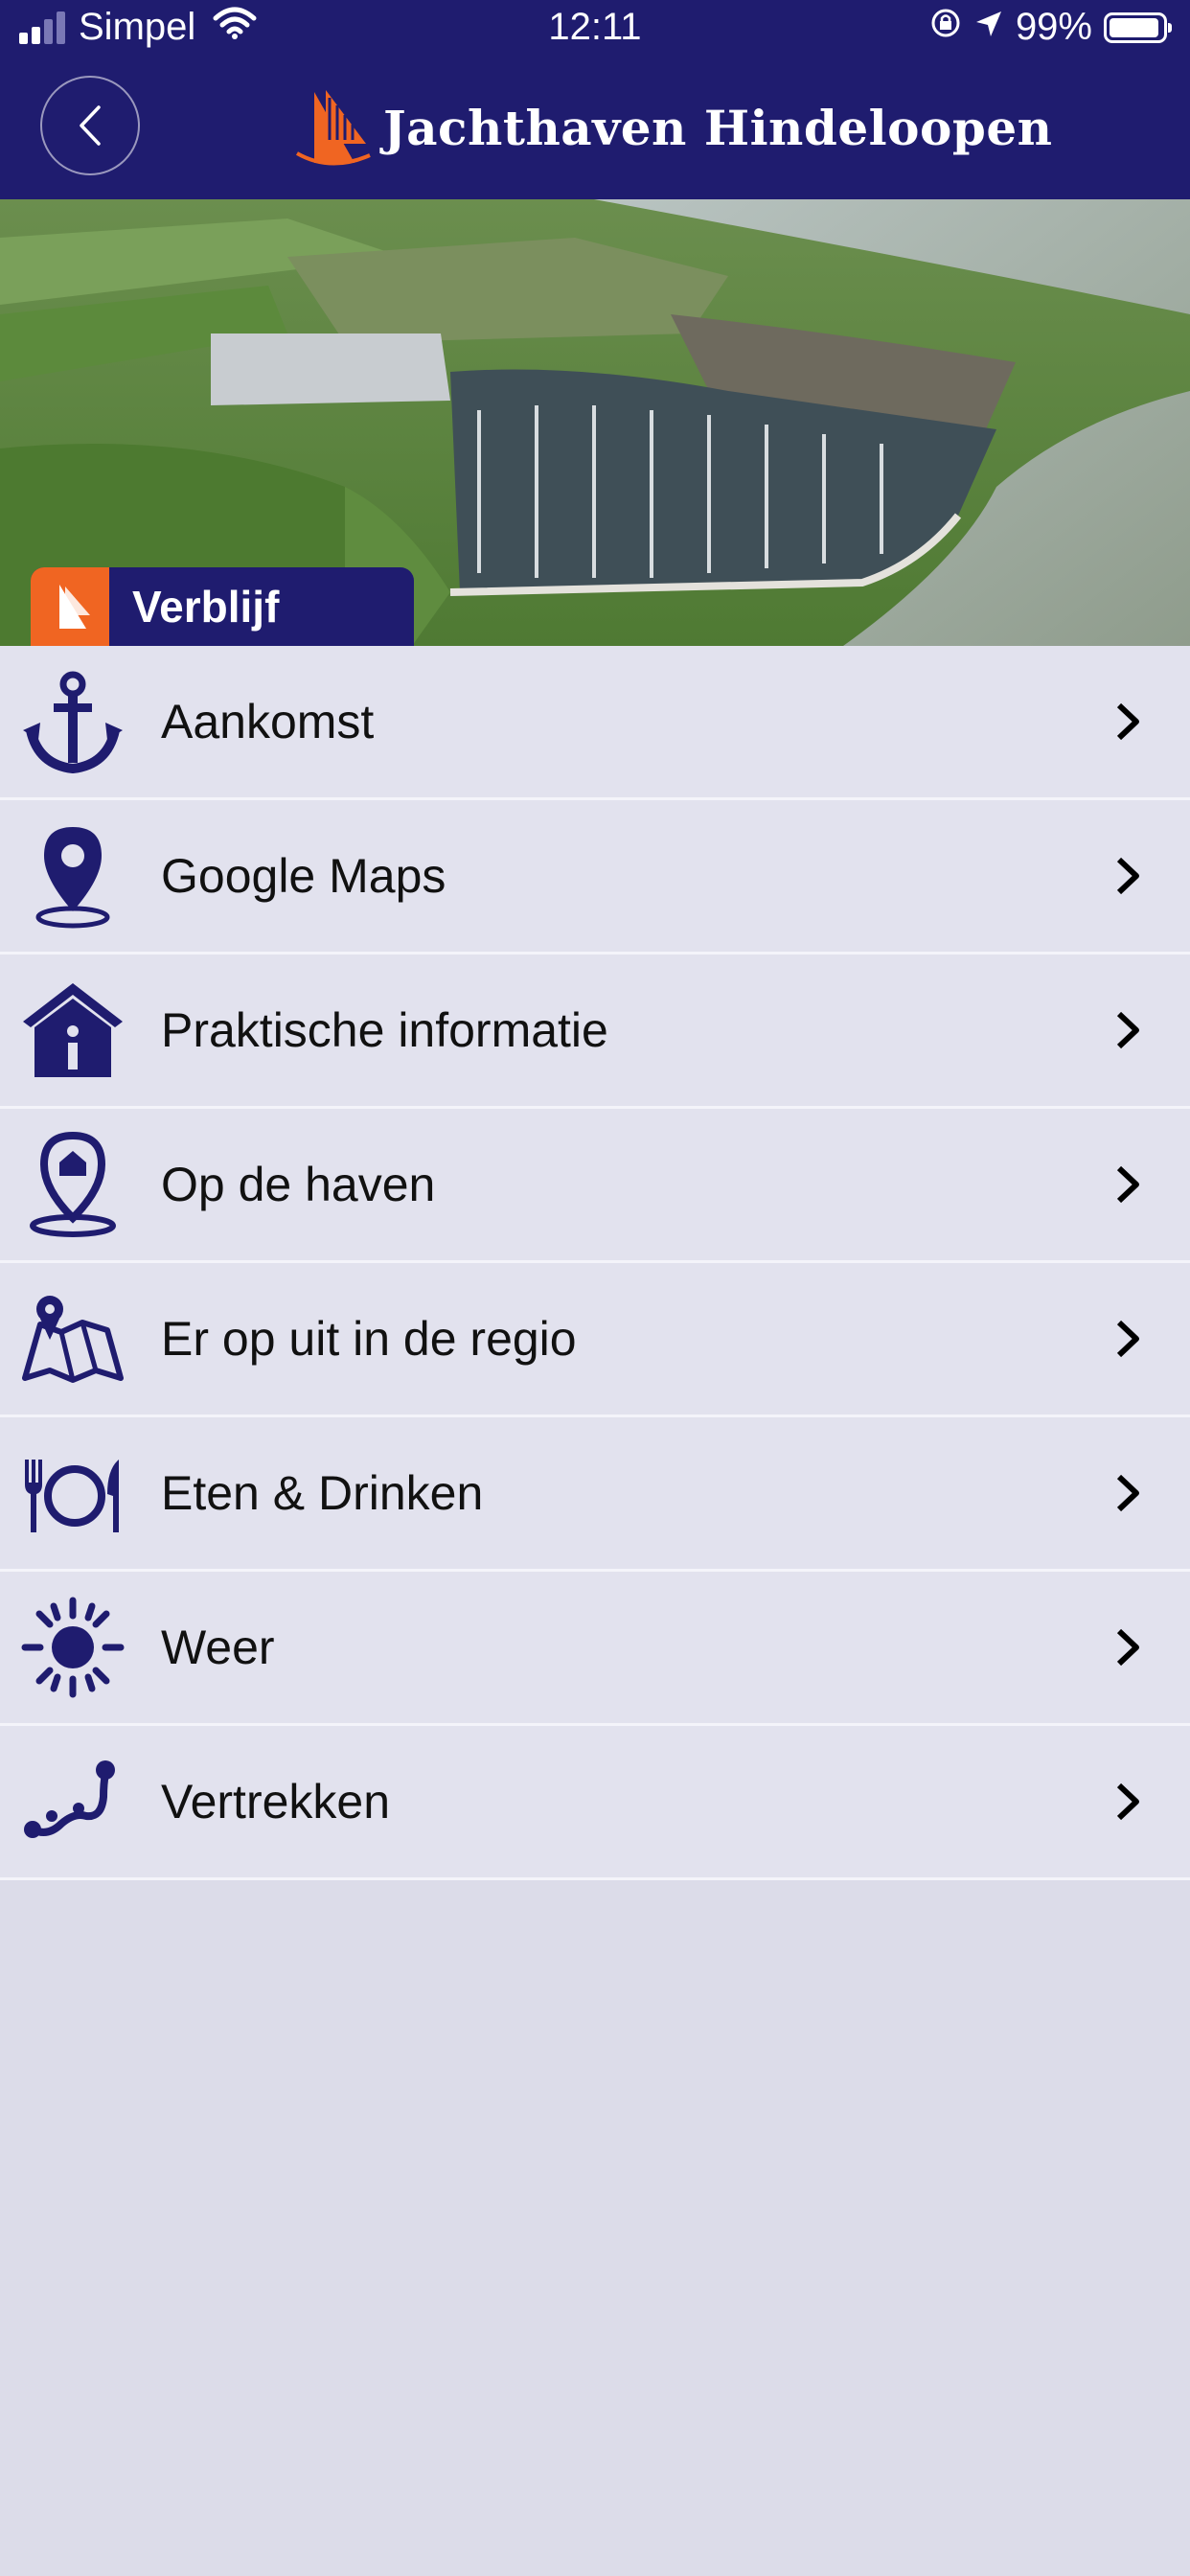 The height and width of the screenshot is (2576, 1190). Describe the element at coordinates (595, 723) in the screenshot. I see `menu-item-aankomst: Aankomst` at that location.